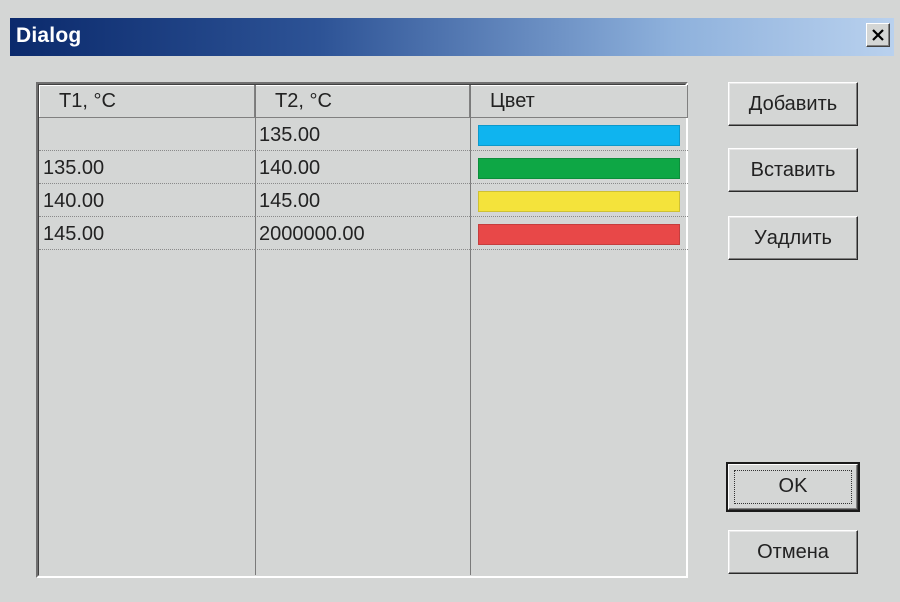 This screenshot has height=602, width=900. I want to click on table-row: 145.00 2000000.00, so click(363, 234).